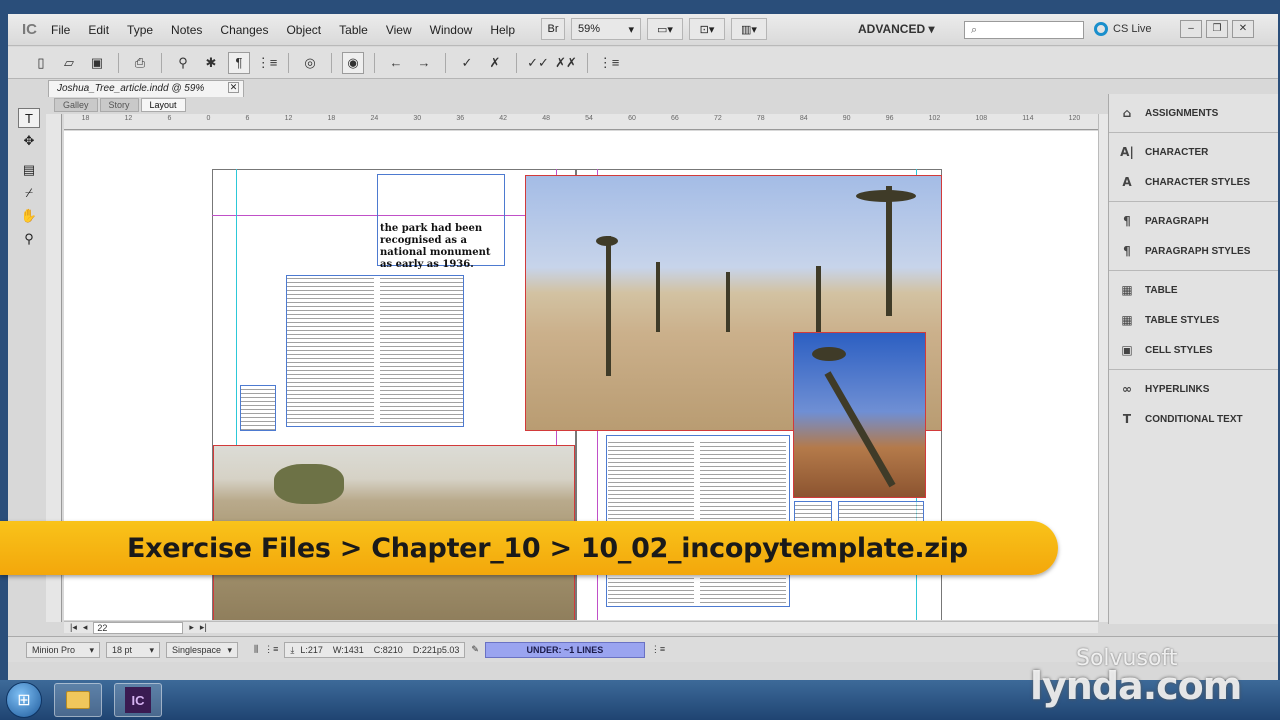 The width and height of the screenshot is (1280, 720). I want to click on windows-logo-icon: ⊞, so click(24, 700).